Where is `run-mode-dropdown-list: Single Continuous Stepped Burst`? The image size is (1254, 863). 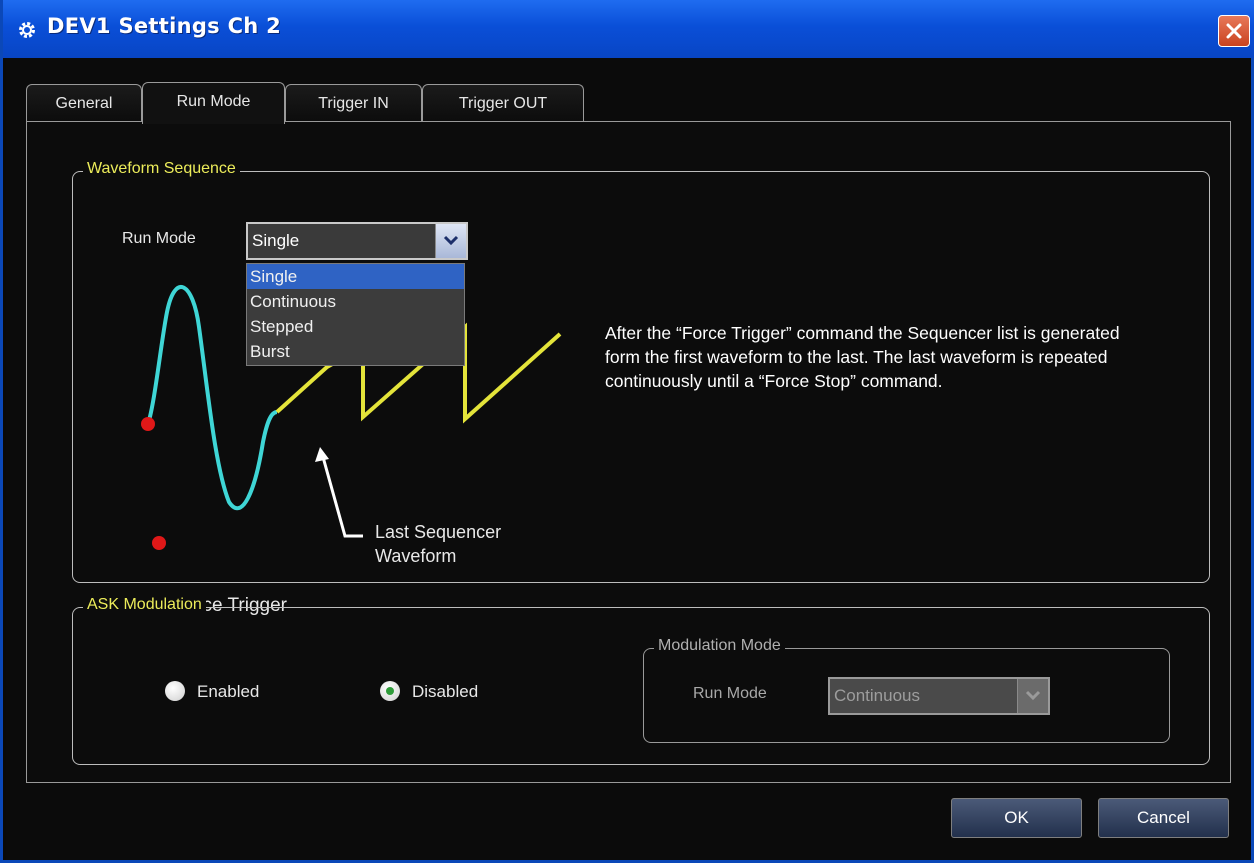
run-mode-dropdown-list: Single Continuous Stepped Burst is located at coordinates (355, 314).